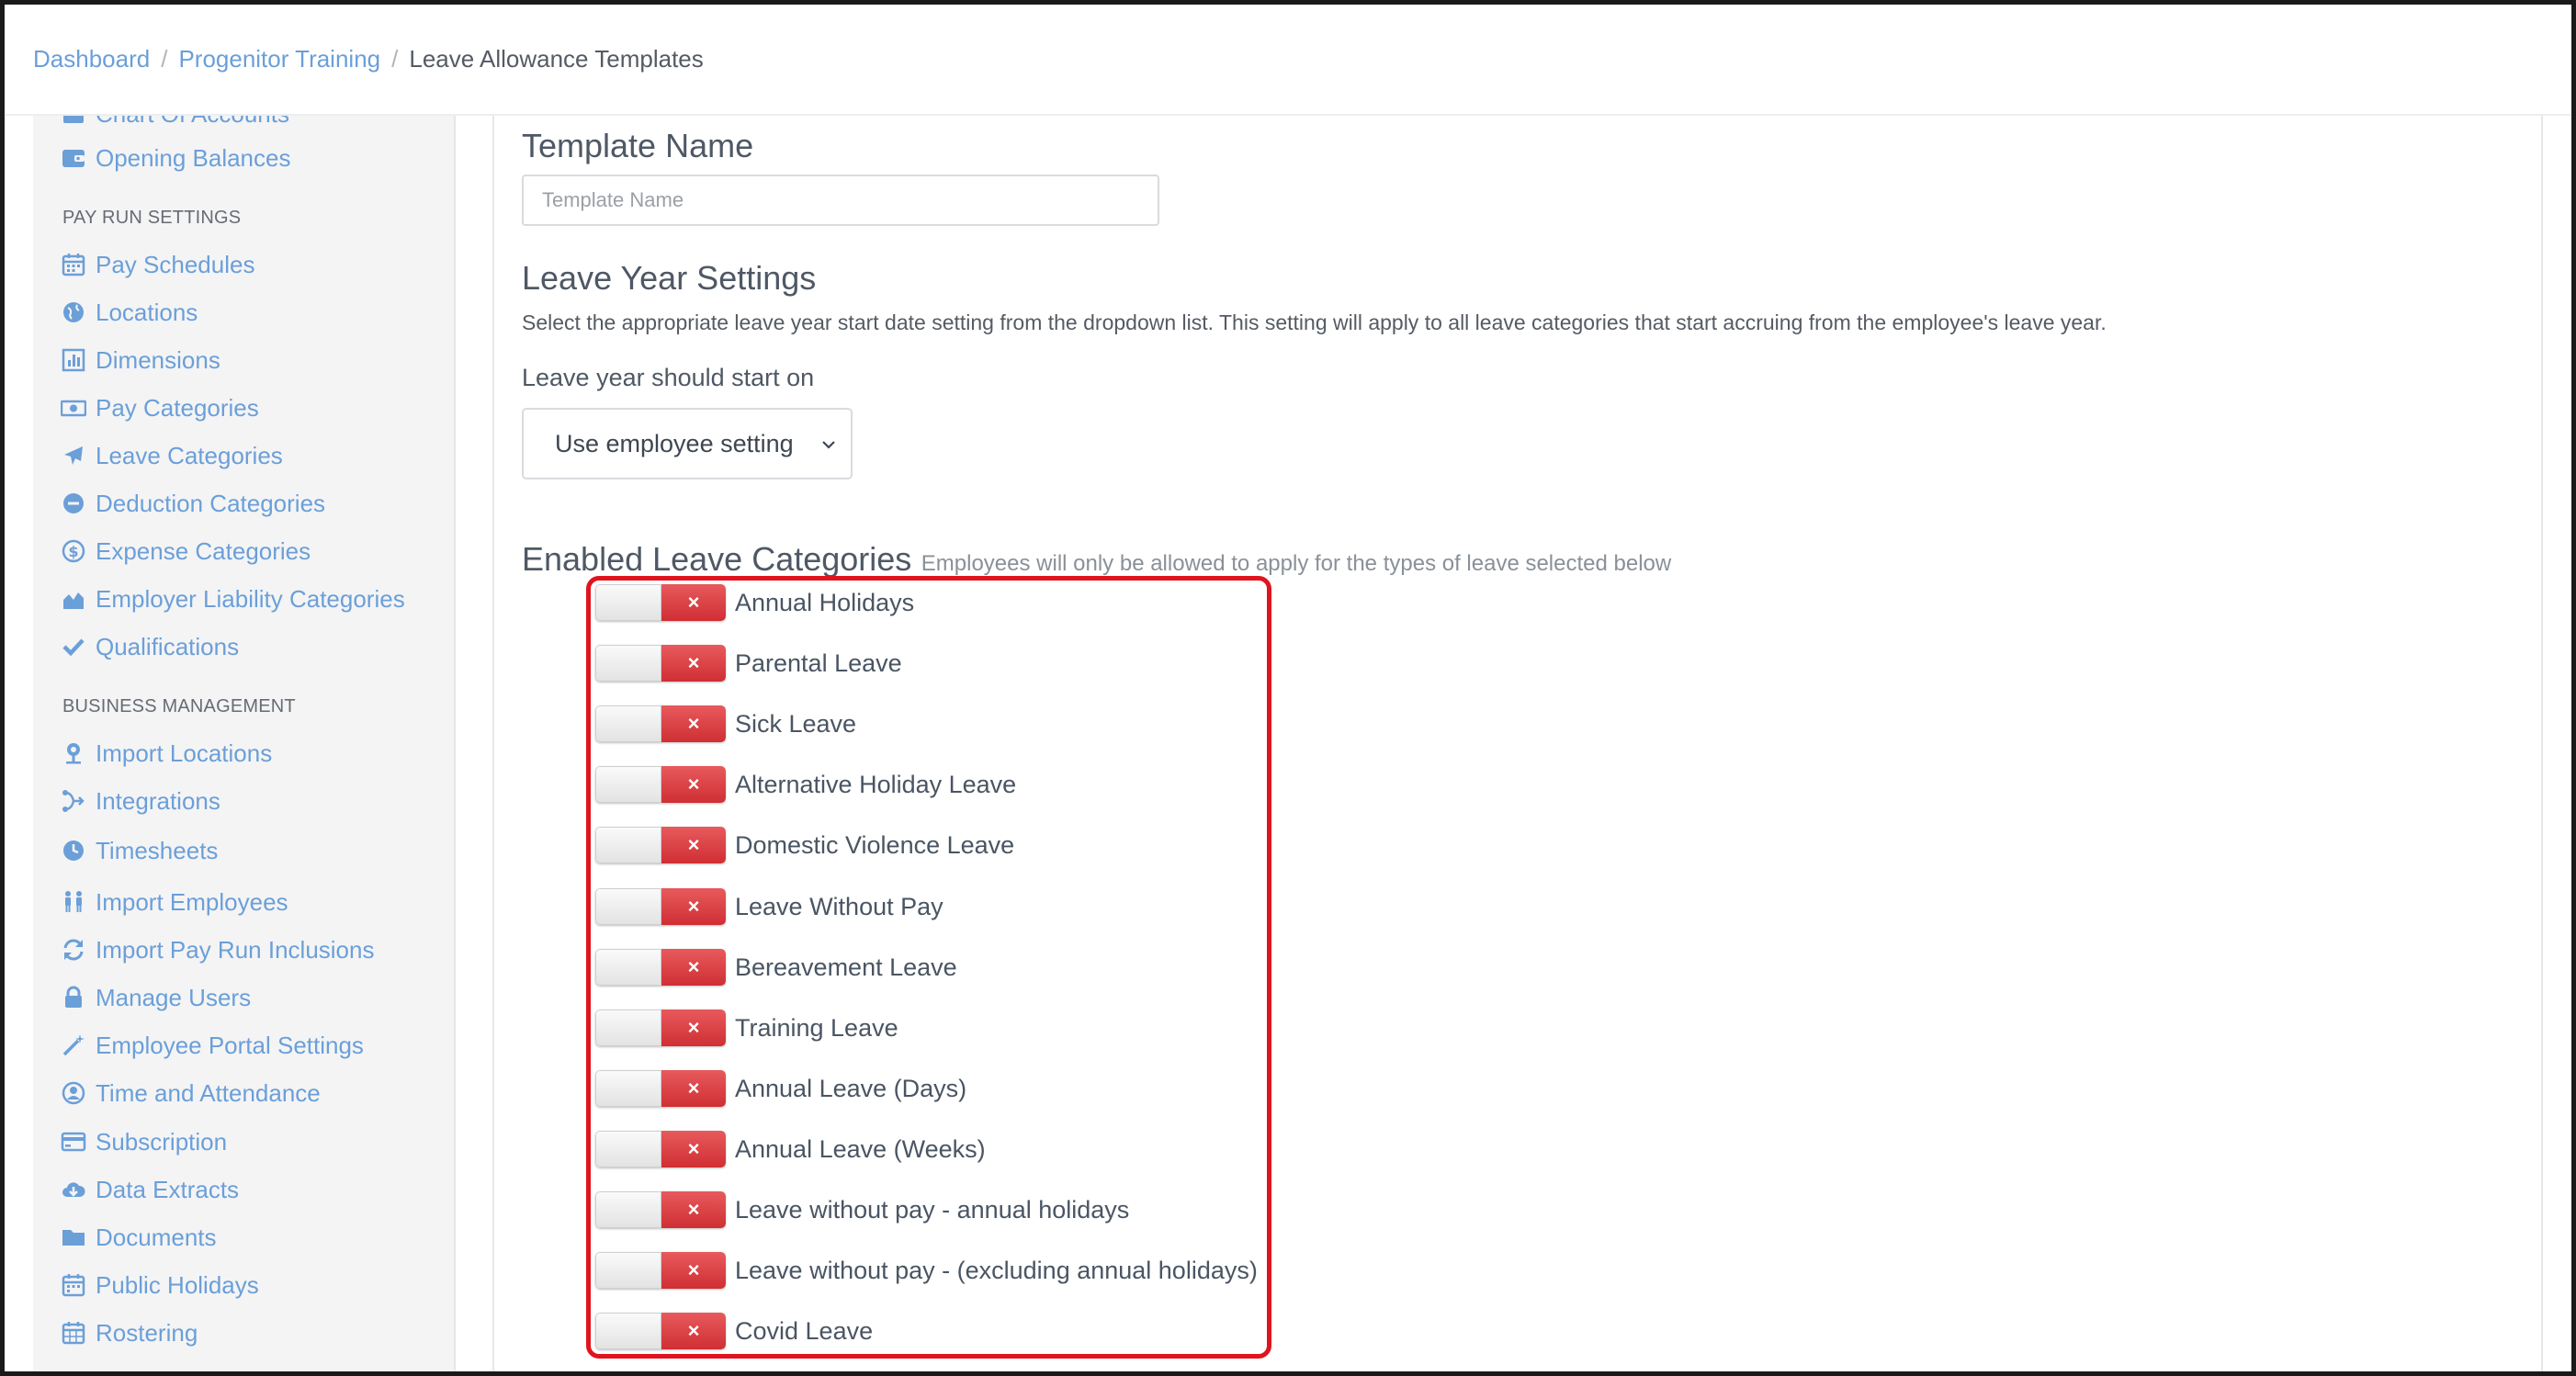 This screenshot has height=1376, width=2576. What do you see at coordinates (250, 599) in the screenshot?
I see `sidebar-item-label: Employer Liability Categories` at bounding box center [250, 599].